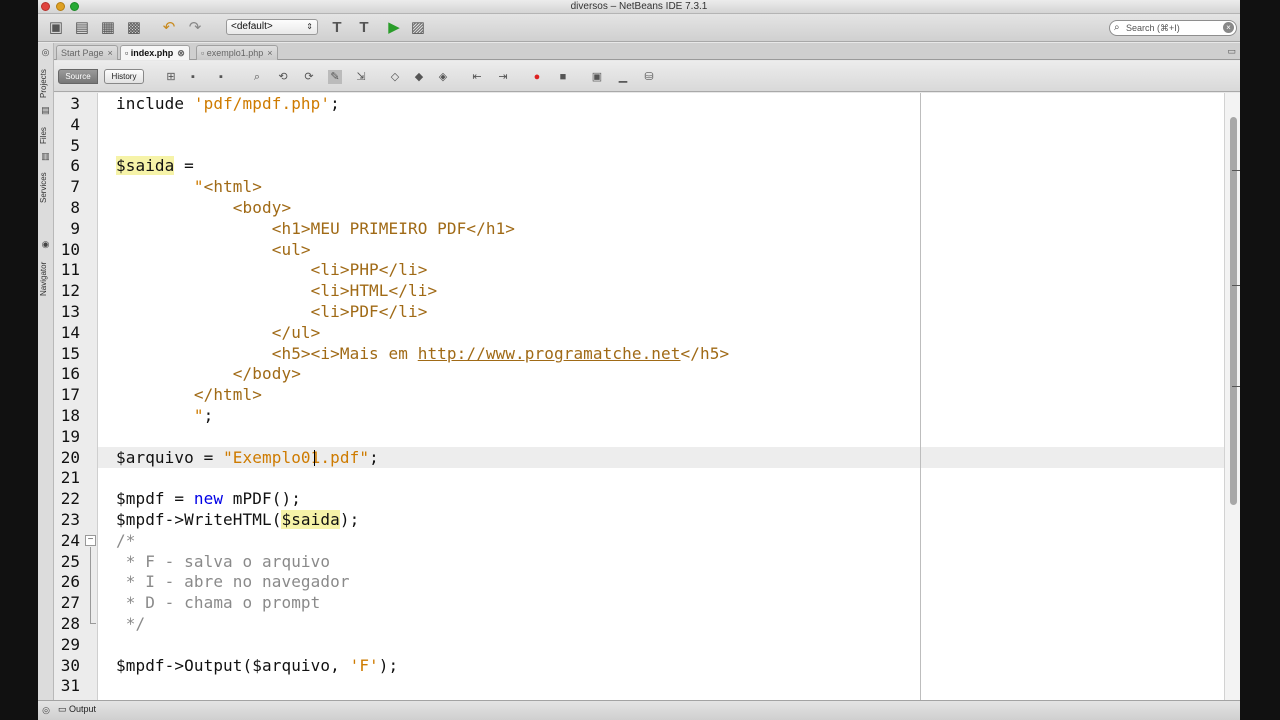 The height and width of the screenshot is (720, 1280). What do you see at coordinates (204, 207) in the screenshot?
I see `code-token: <body>` at bounding box center [204, 207].